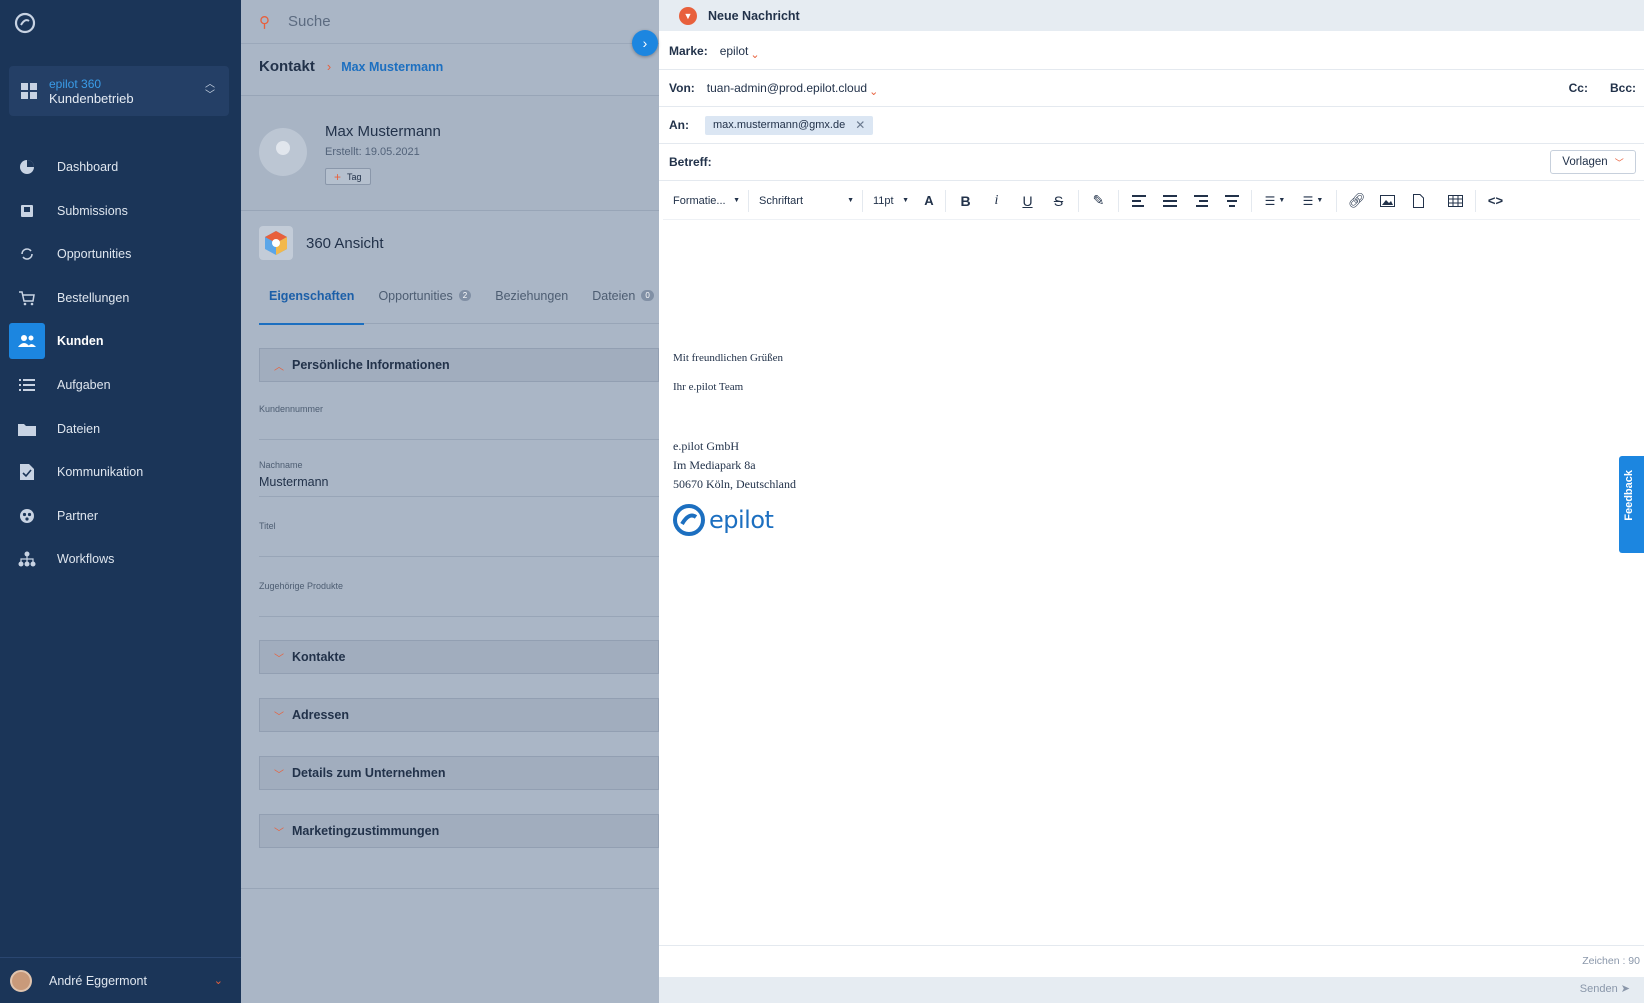  What do you see at coordinates (119, 341) in the screenshot?
I see `sidebar-item-kunden: Kunden` at bounding box center [119, 341].